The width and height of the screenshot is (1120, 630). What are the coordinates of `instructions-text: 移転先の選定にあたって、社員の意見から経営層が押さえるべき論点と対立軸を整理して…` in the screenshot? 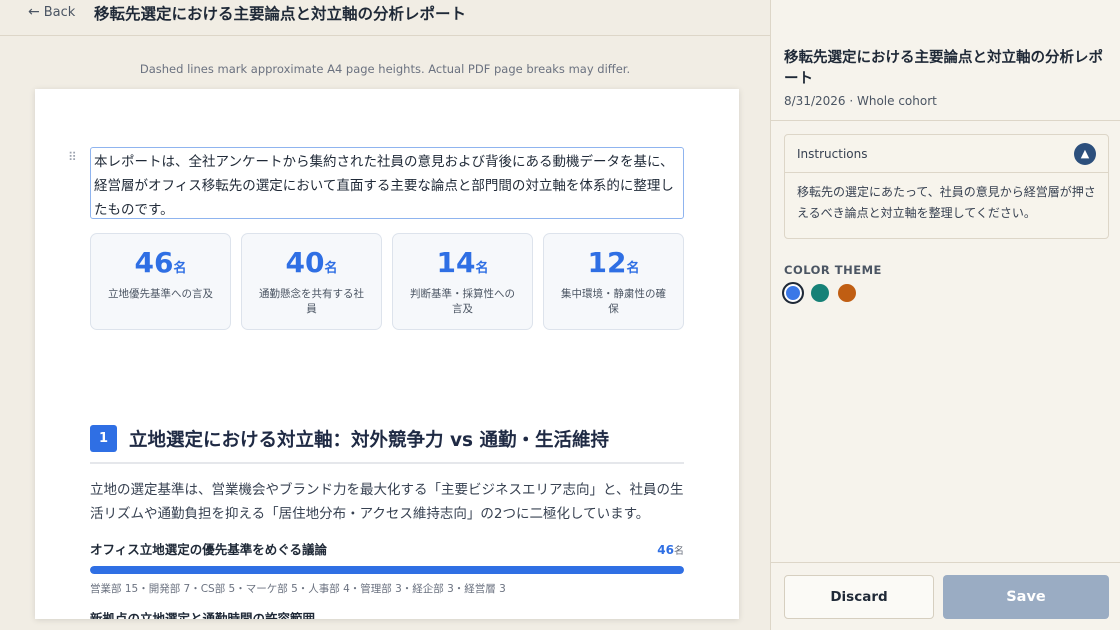 It's located at (946, 203).